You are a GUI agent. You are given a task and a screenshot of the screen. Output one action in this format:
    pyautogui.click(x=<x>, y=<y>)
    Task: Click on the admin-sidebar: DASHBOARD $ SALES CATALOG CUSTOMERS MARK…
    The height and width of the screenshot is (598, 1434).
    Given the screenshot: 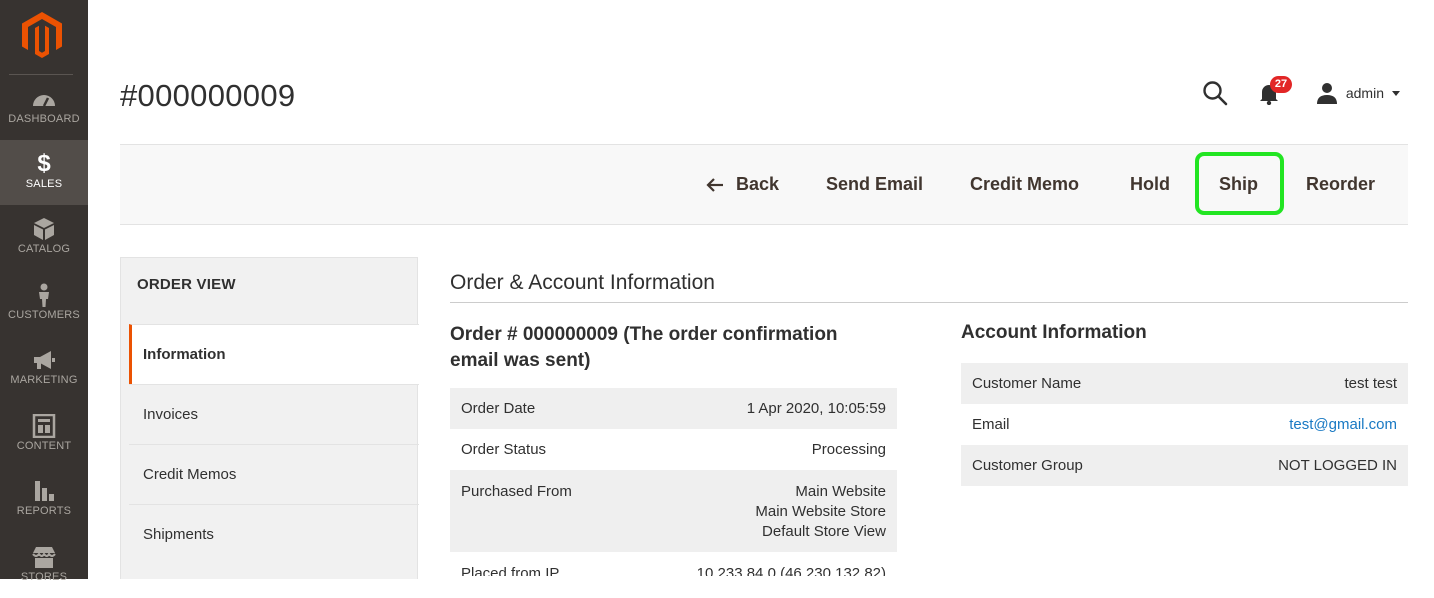 What is the action you would take?
    pyautogui.click(x=44, y=291)
    